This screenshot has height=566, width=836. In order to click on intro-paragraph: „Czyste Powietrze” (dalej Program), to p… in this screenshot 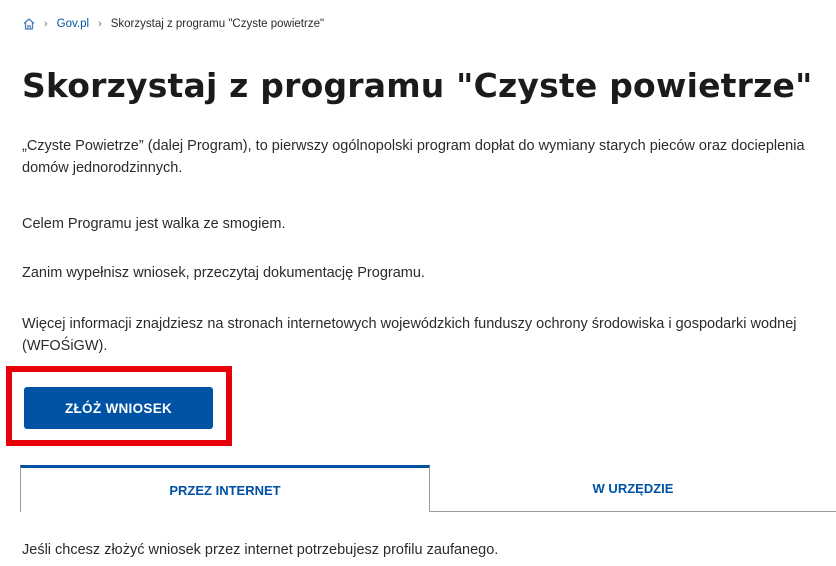, I will do `click(413, 157)`.